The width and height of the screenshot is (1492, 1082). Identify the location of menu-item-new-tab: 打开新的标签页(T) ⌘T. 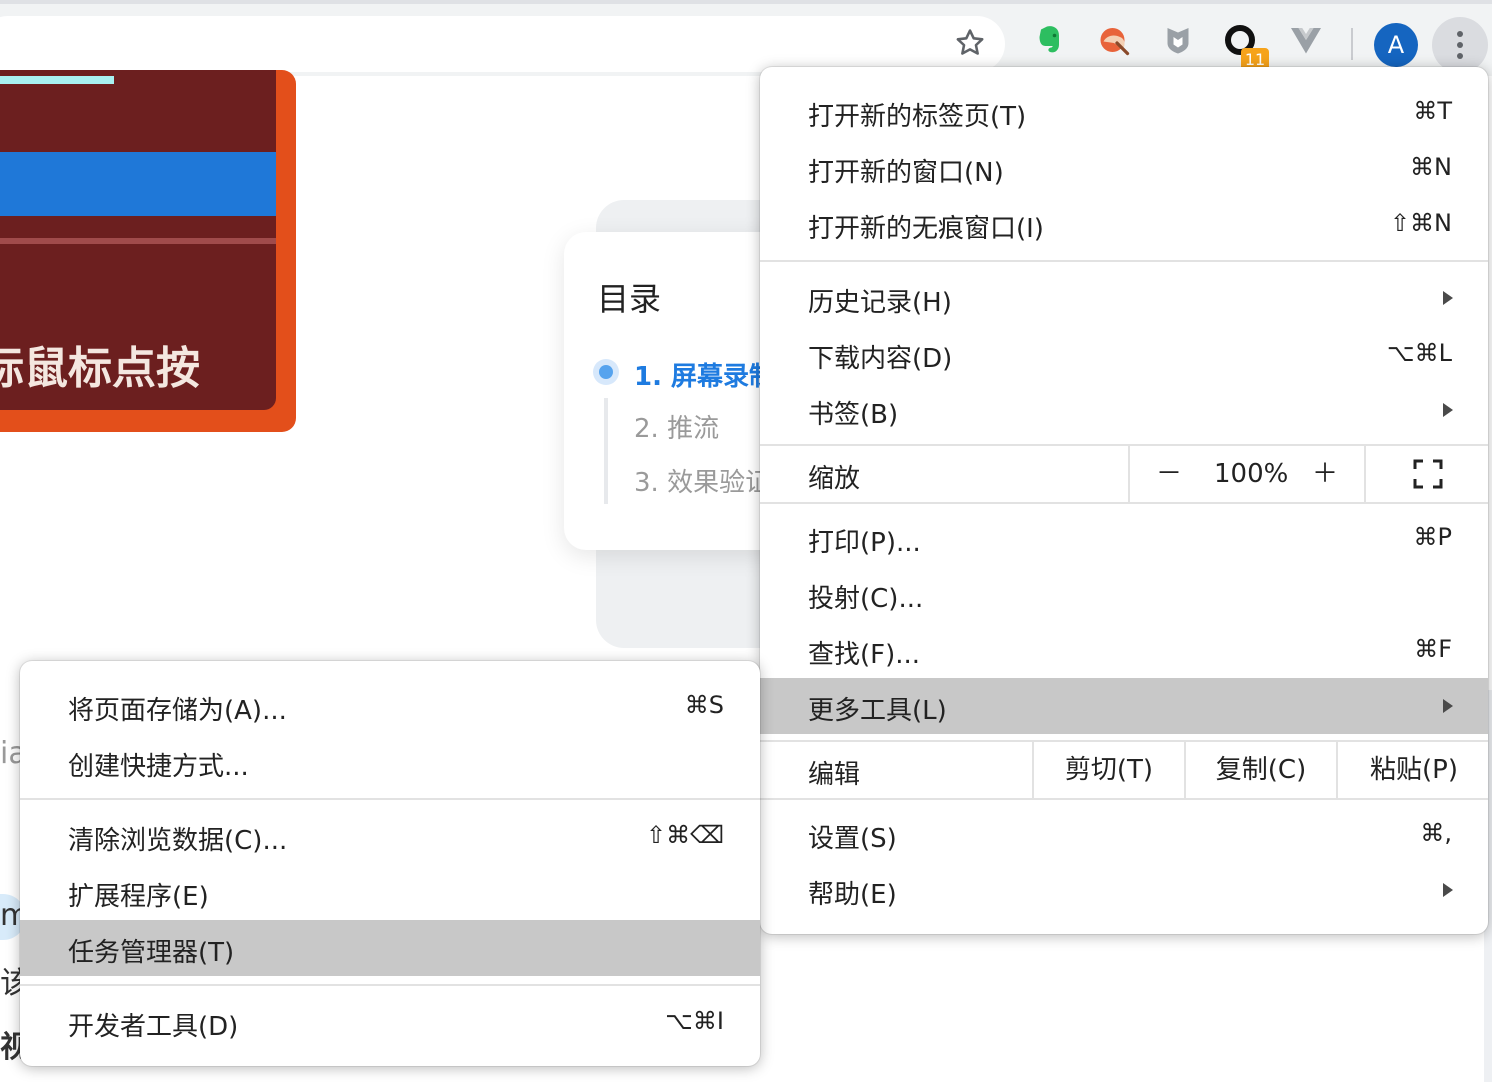
(1124, 112).